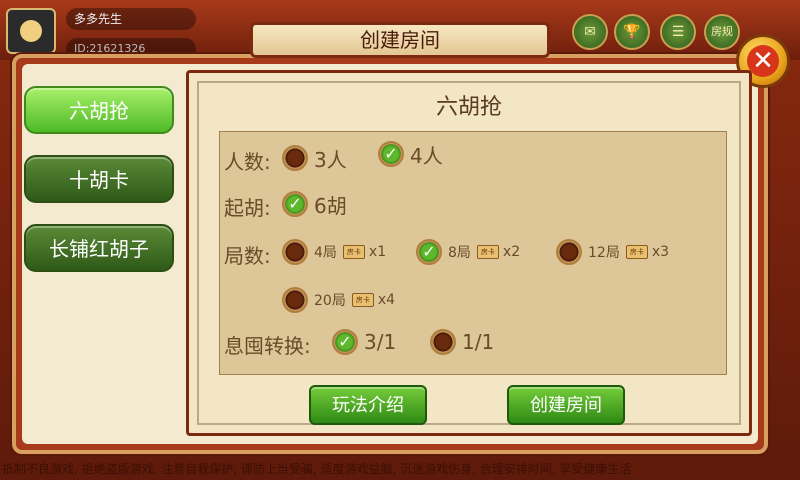 The width and height of the screenshot is (800, 480). What do you see at coordinates (368, 405) in the screenshot?
I see `rules-intro-button: 玩法介绍` at bounding box center [368, 405].